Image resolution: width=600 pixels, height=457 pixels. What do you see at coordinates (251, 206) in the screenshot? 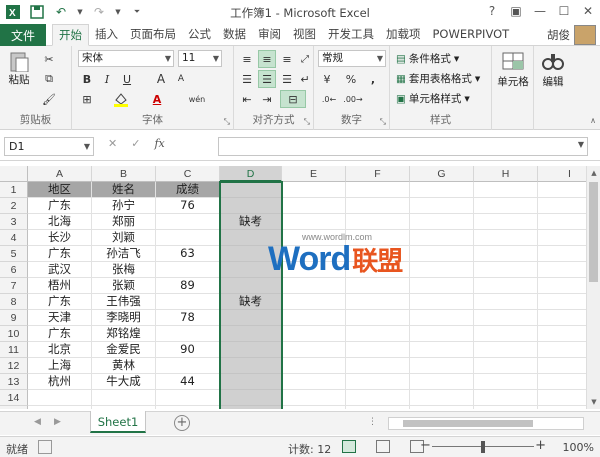
I see `cell-d2` at bounding box center [251, 206].